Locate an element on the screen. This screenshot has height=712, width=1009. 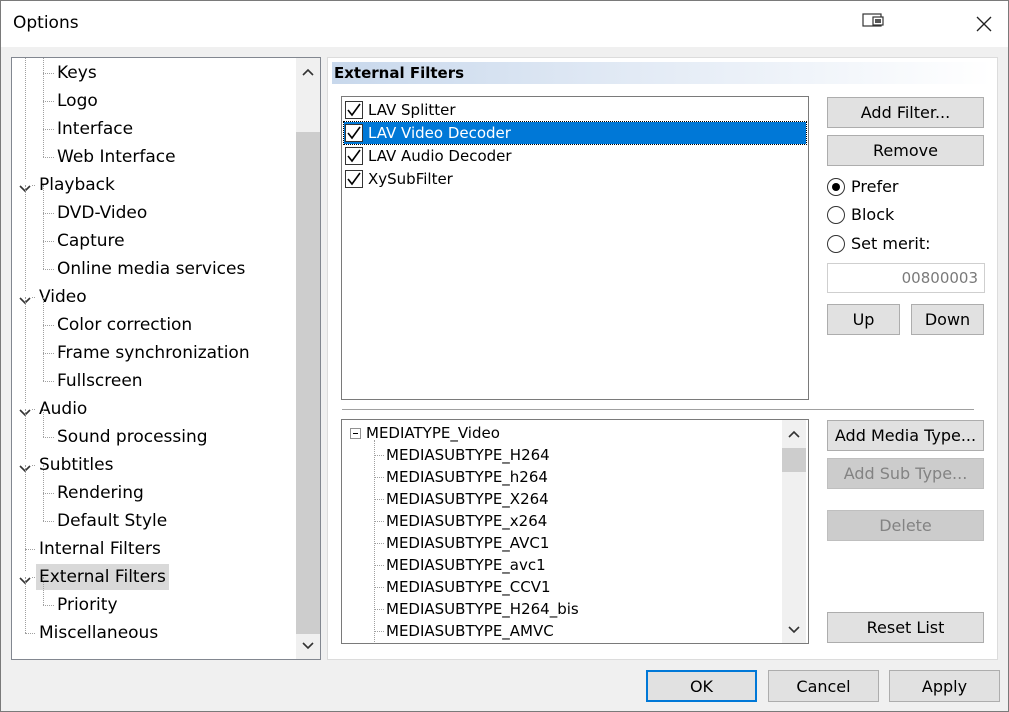
filter-list-item: LAV Video Decoder is located at coordinates (575, 133).